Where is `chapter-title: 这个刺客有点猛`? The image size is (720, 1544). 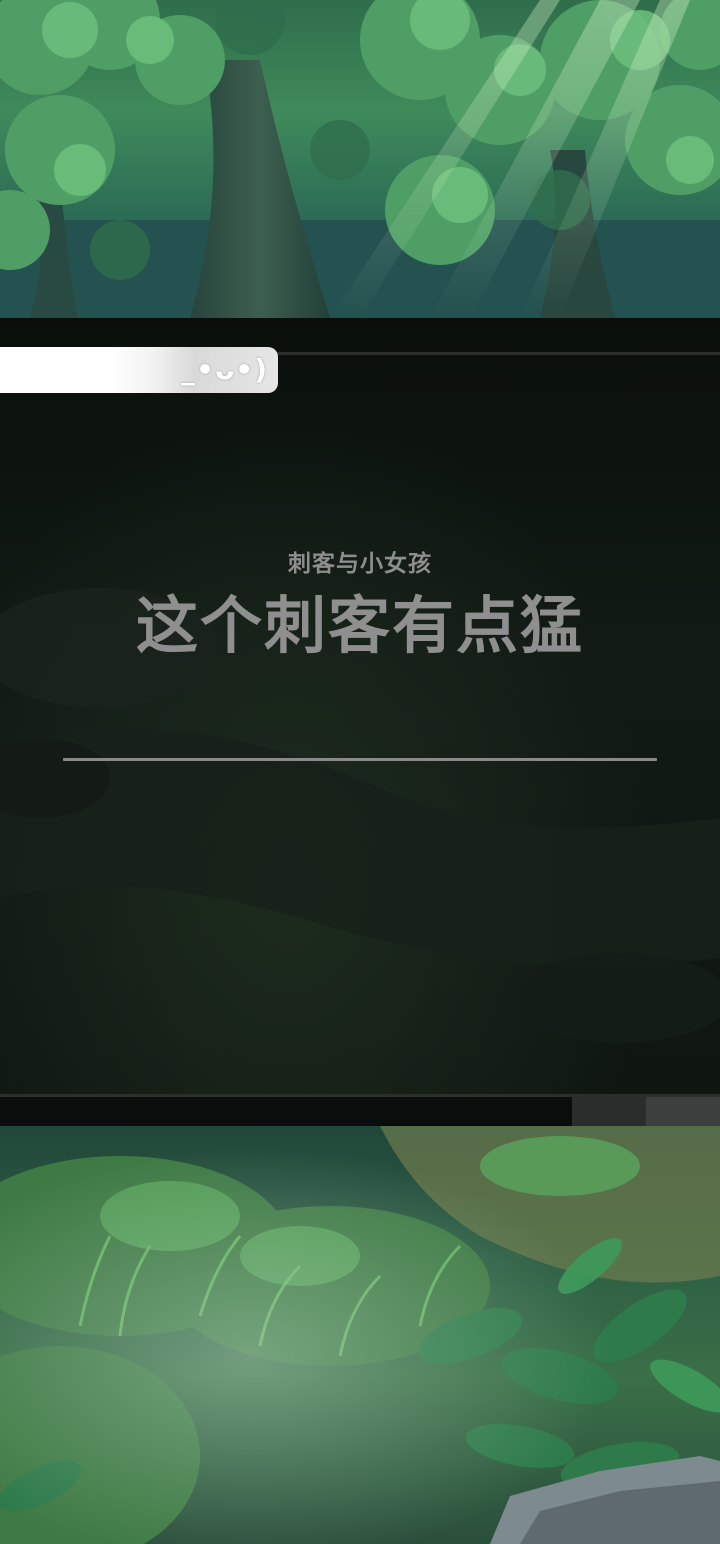 chapter-title: 这个刺客有点猛 is located at coordinates (359, 625).